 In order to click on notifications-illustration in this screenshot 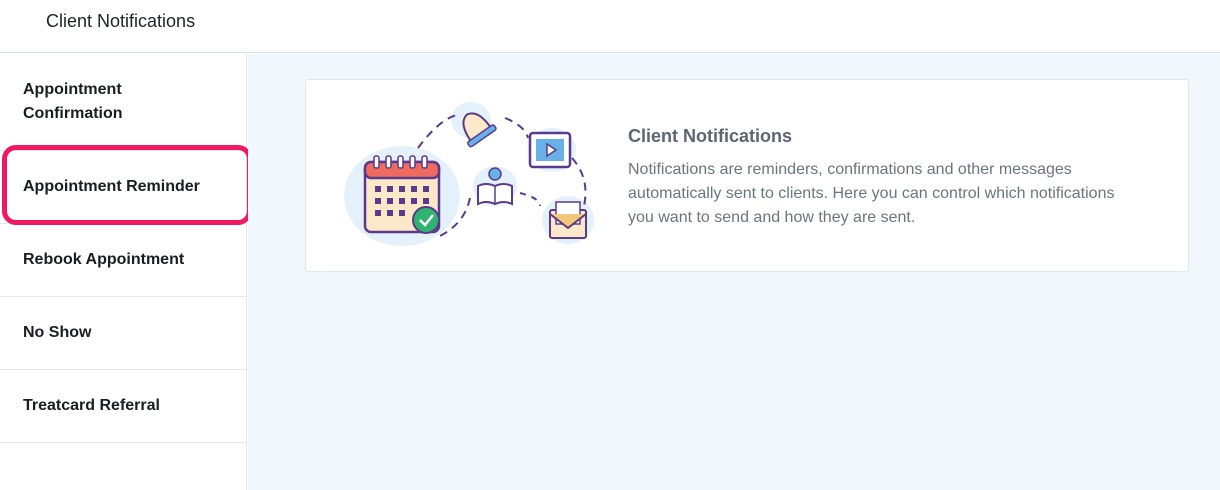, I will do `click(469, 174)`.